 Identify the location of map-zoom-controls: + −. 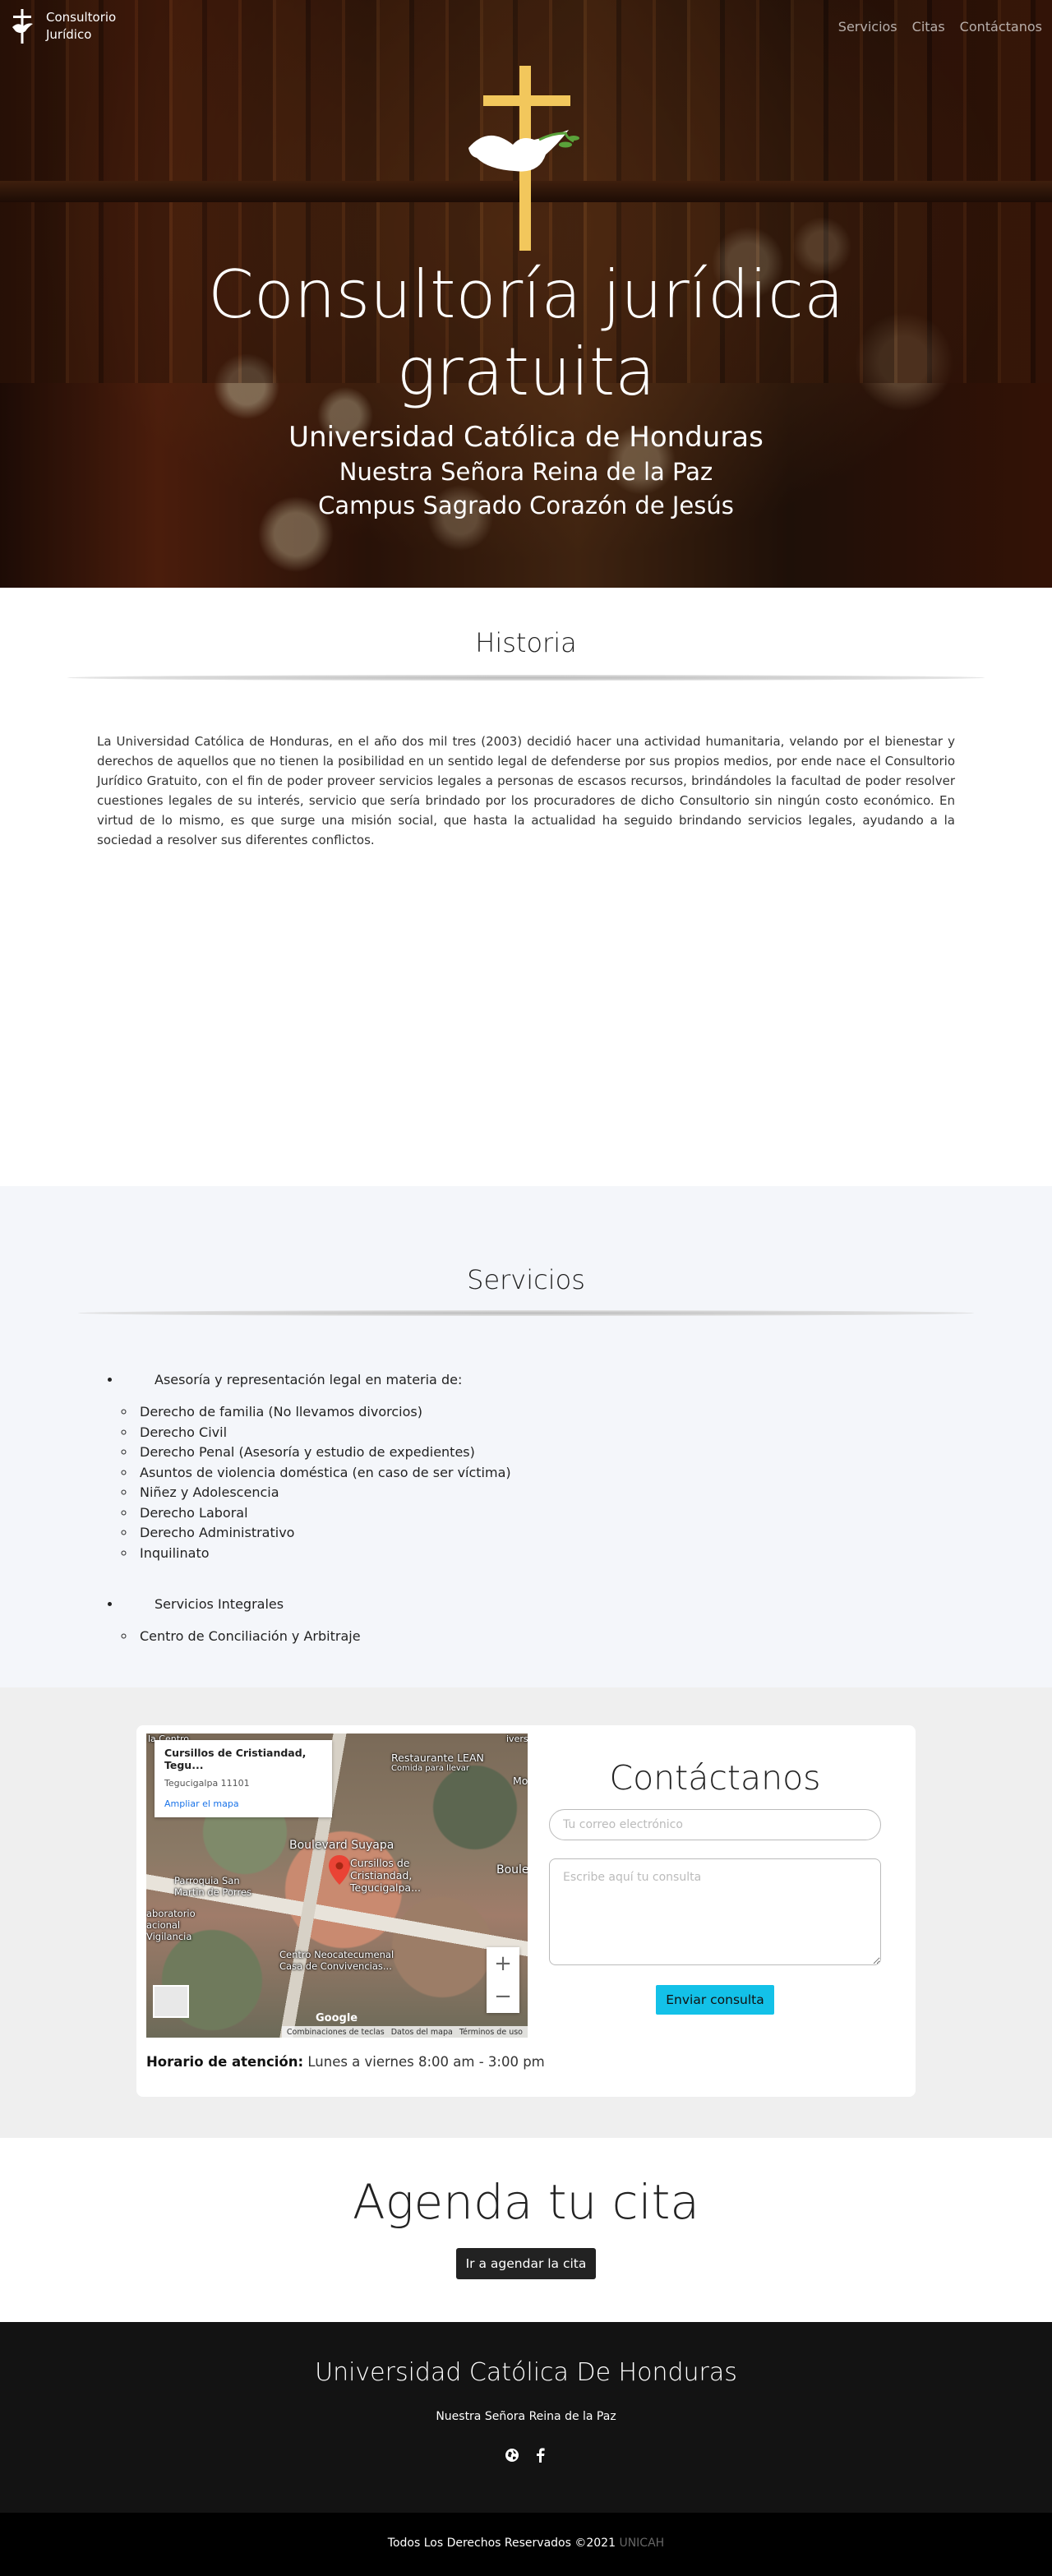
(503, 1980).